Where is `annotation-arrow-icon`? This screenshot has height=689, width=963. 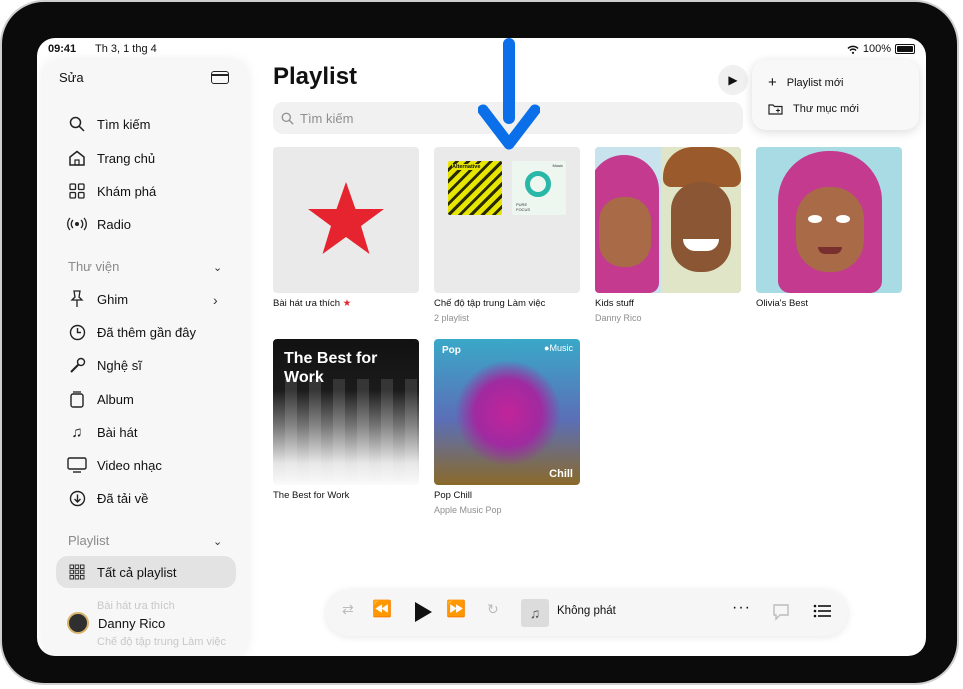
annotation-arrow-icon is located at coordinates (509, 94).